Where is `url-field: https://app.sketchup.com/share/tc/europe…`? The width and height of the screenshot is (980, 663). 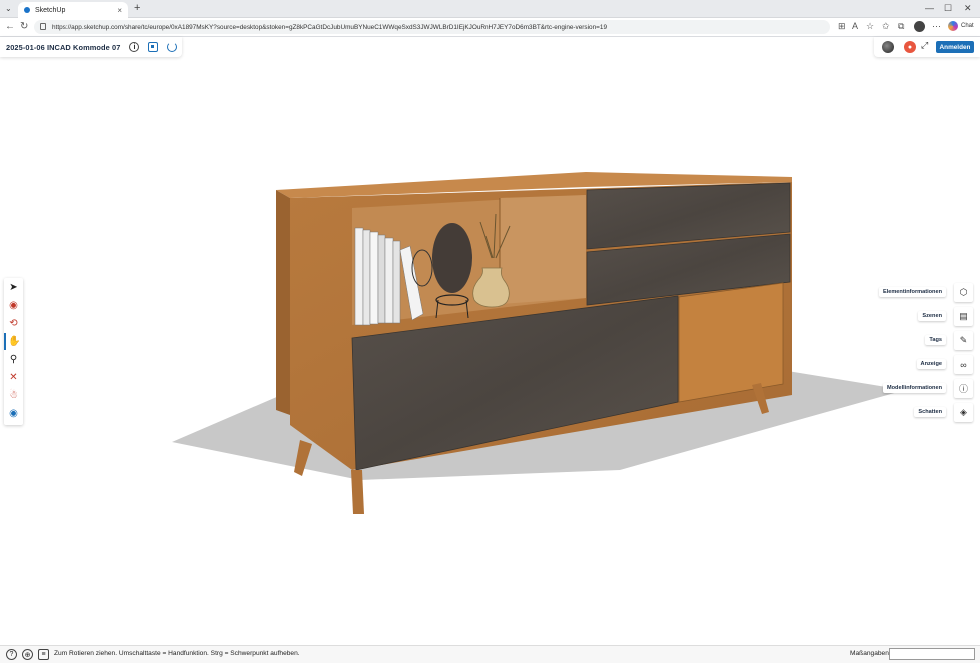 url-field: https://app.sketchup.com/share/tc/europe… is located at coordinates (432, 27).